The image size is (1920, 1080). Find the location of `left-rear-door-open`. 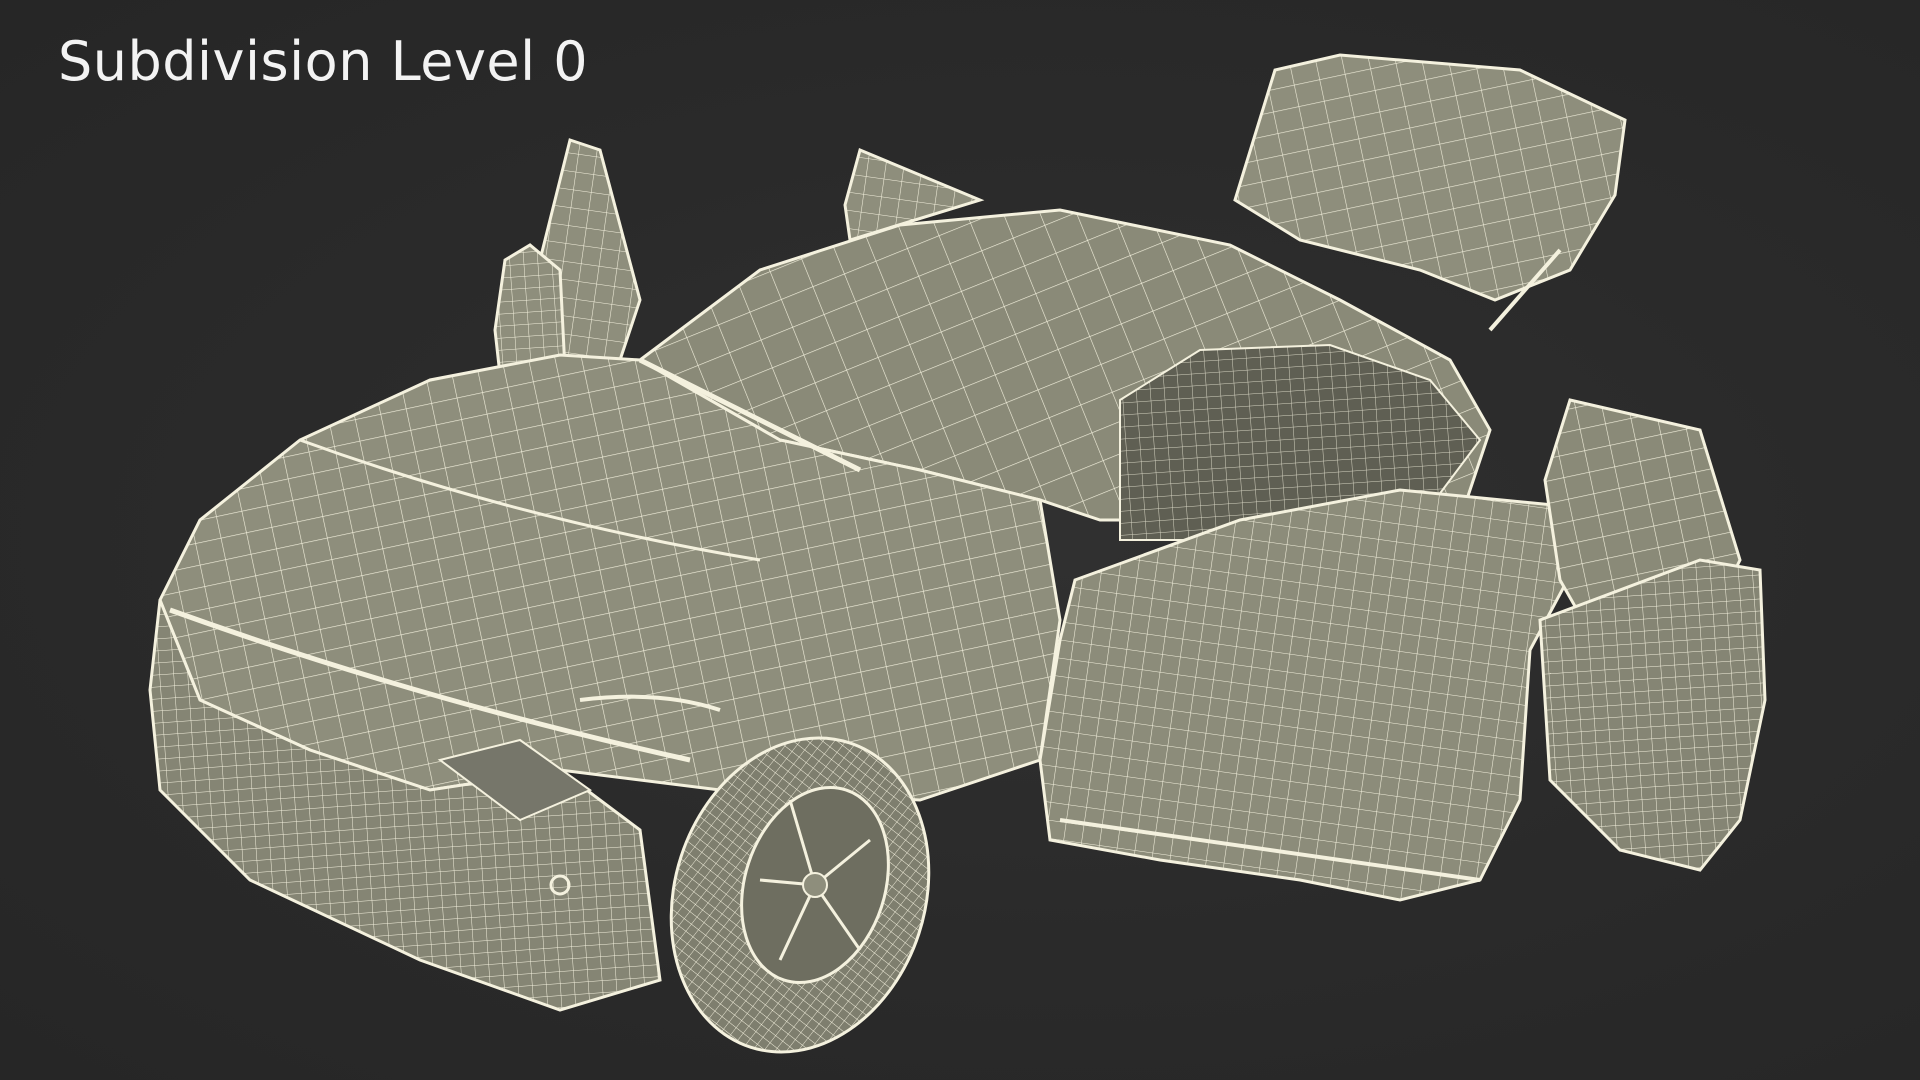

left-rear-door-open is located at coordinates (567, 257).